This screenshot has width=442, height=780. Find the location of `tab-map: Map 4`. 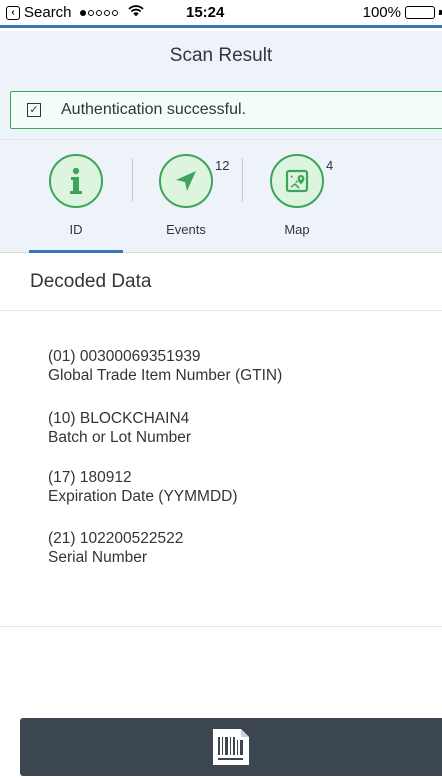

tab-map: Map 4 is located at coordinates (299, 195).